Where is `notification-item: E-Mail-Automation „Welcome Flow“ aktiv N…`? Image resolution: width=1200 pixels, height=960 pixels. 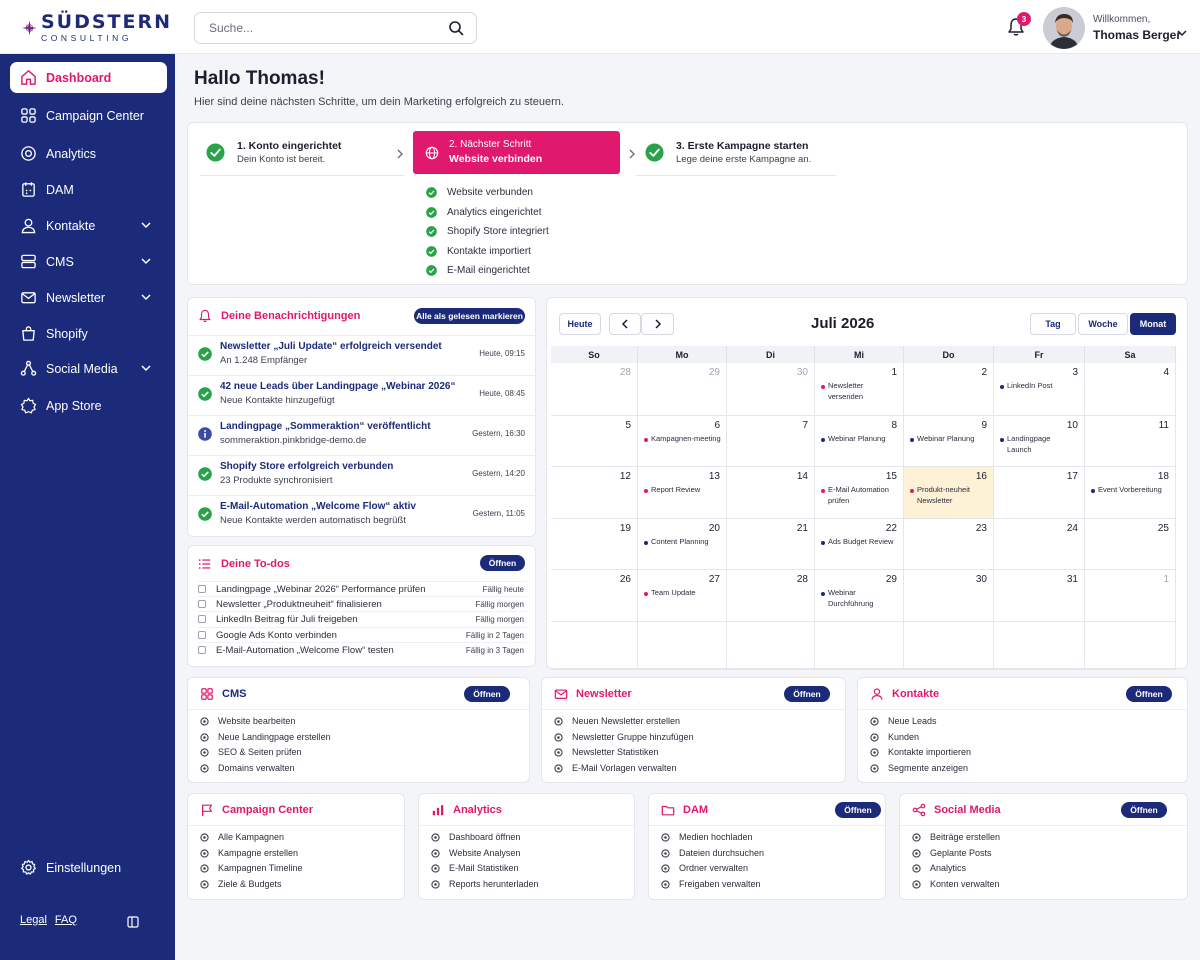 notification-item: E-Mail-Automation „Welcome Flow“ aktiv N… is located at coordinates (362, 515).